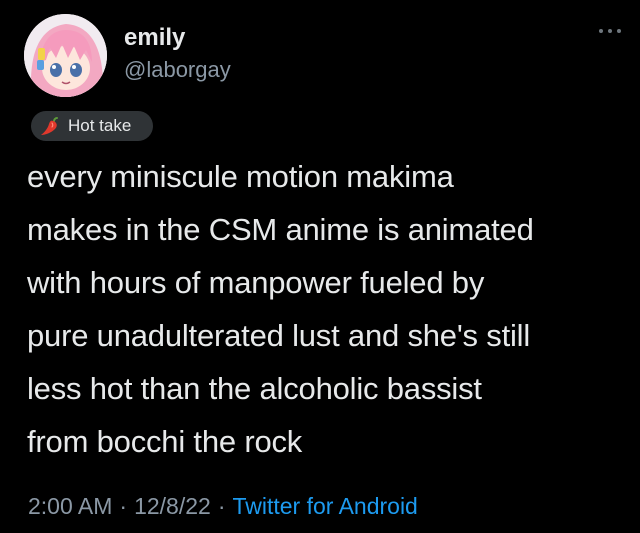 This screenshot has height=533, width=640. Describe the element at coordinates (100, 125) in the screenshot. I see `hot-take-label: Hot take` at that location.